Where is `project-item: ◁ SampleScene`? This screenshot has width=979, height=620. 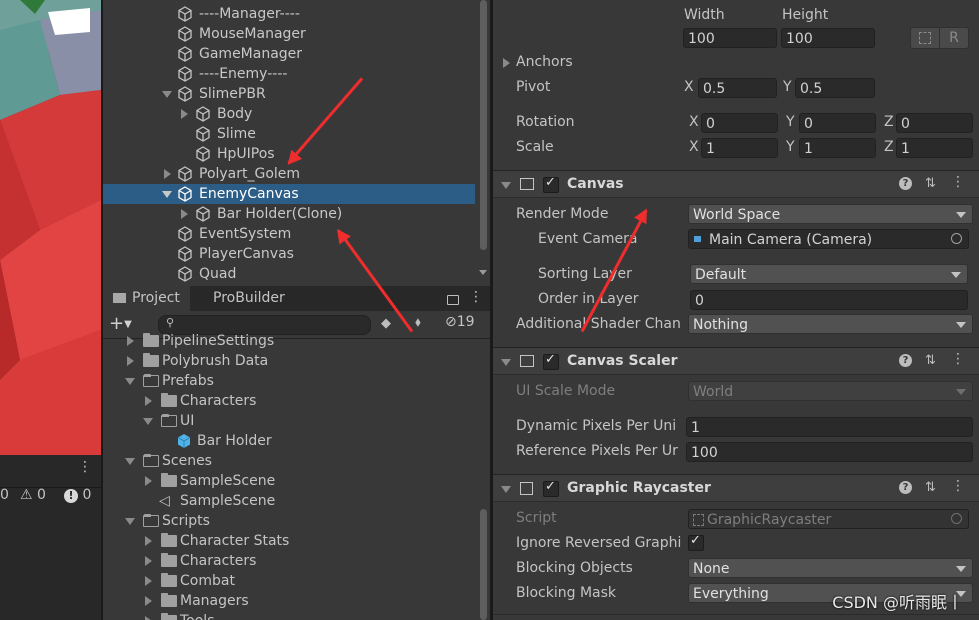 project-item: ◁ SampleScene is located at coordinates (289, 501).